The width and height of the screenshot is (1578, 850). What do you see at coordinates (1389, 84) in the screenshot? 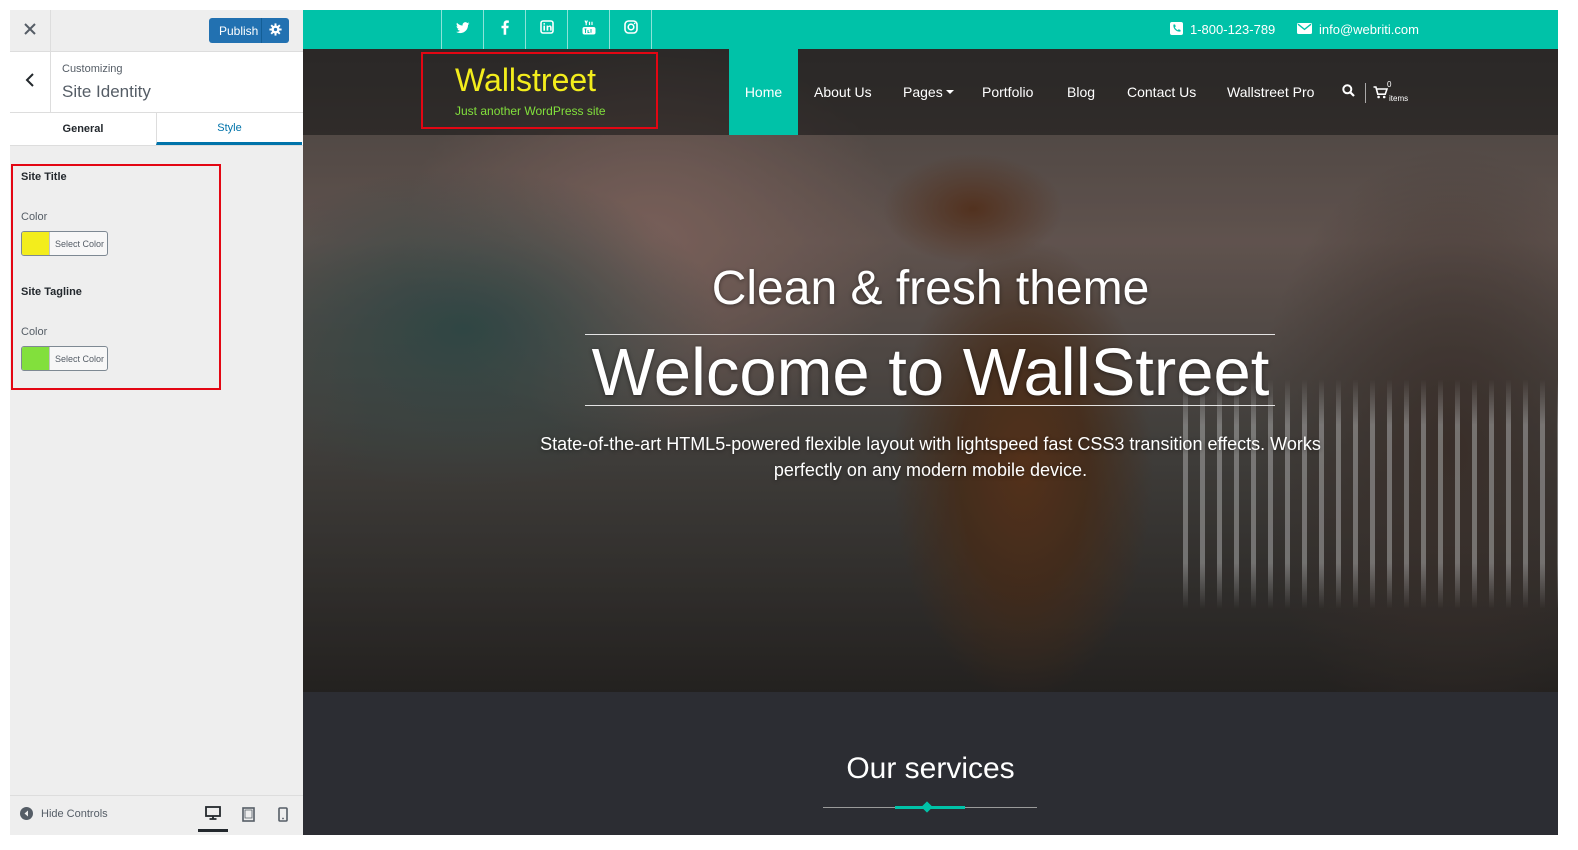
I see `cart-count: 0` at bounding box center [1389, 84].